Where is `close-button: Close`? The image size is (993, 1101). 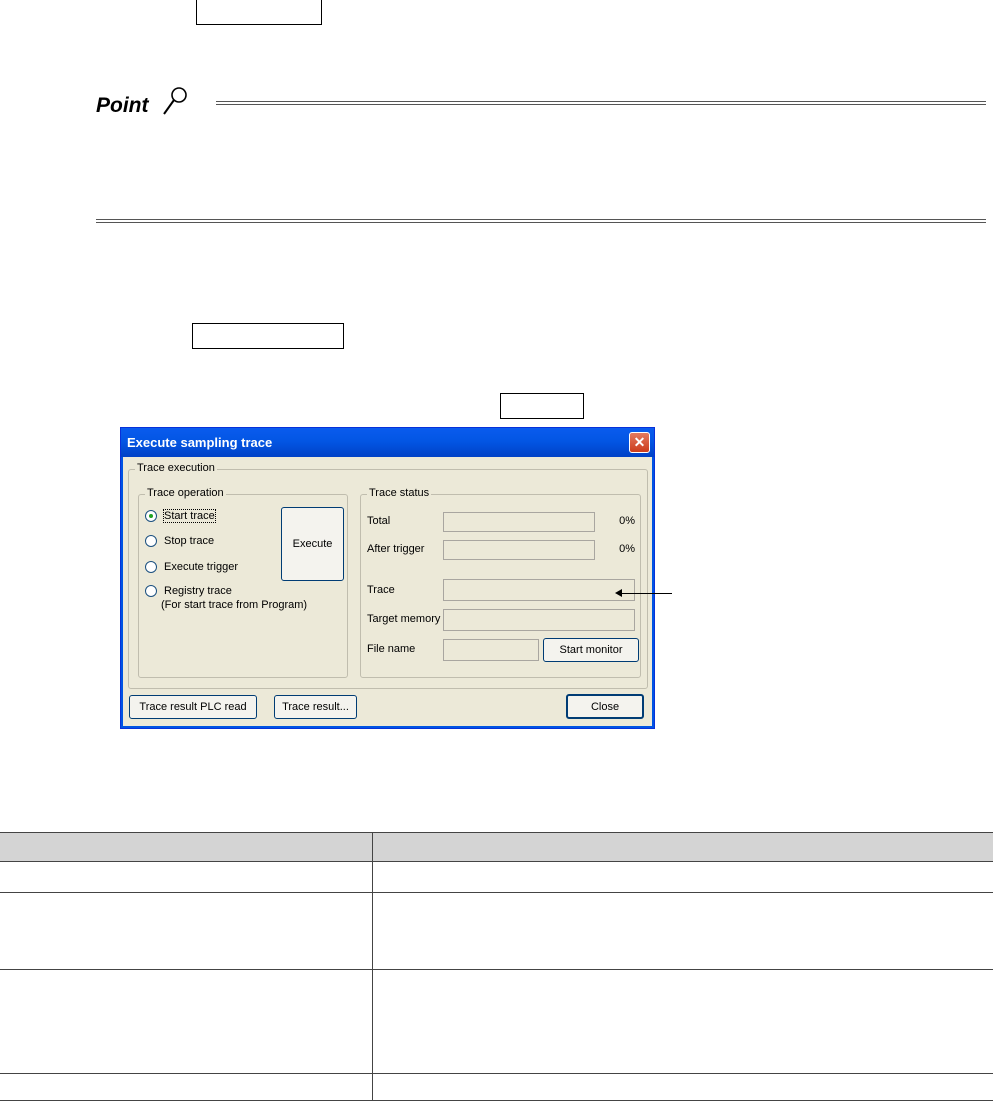 close-button: Close is located at coordinates (605, 706).